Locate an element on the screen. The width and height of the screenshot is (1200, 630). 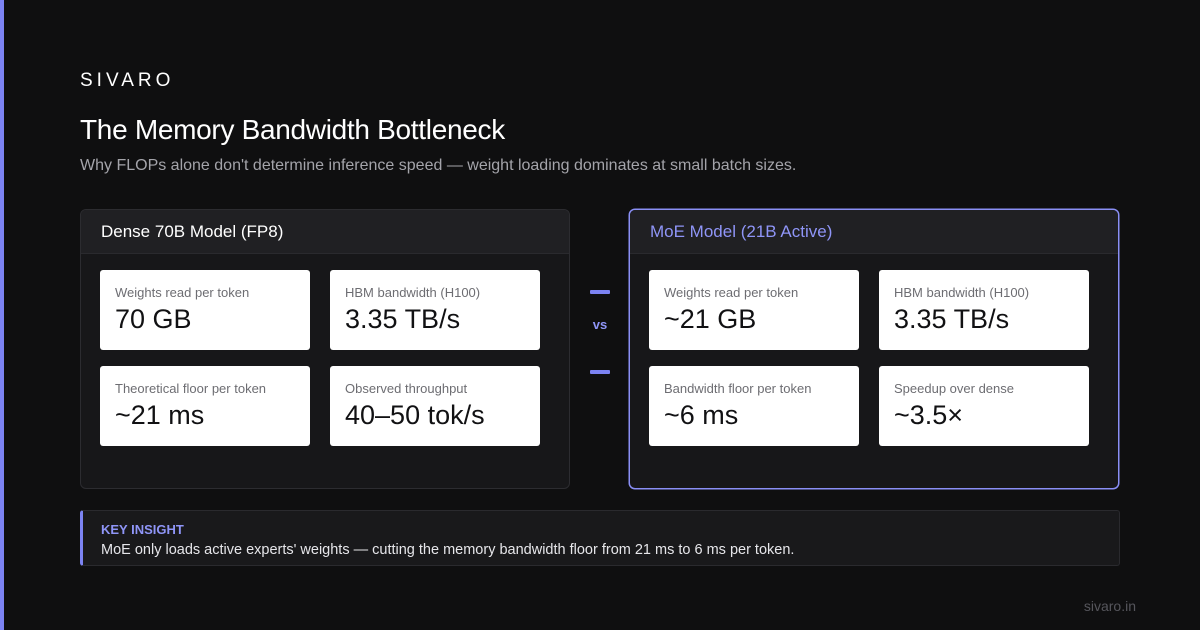
stat-card: Speedup over dense ~3.5× is located at coordinates (984, 406).